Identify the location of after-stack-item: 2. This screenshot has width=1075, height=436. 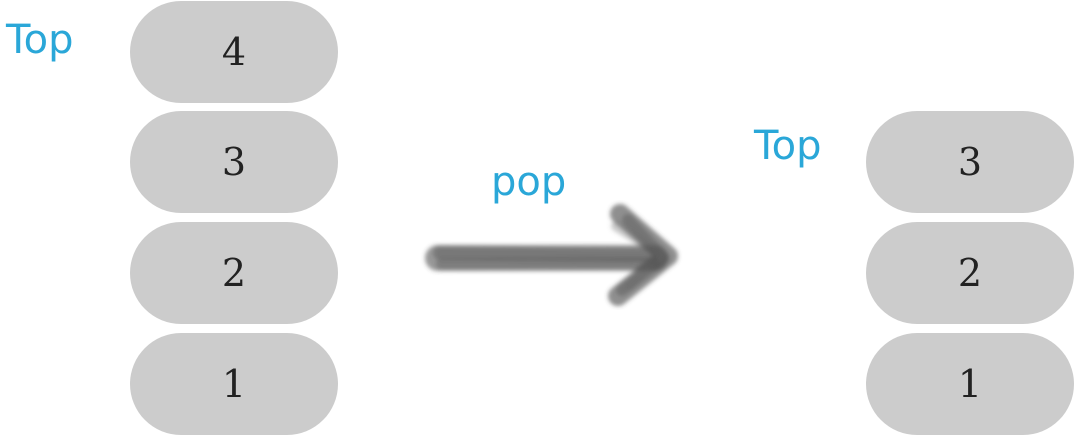
(970, 273).